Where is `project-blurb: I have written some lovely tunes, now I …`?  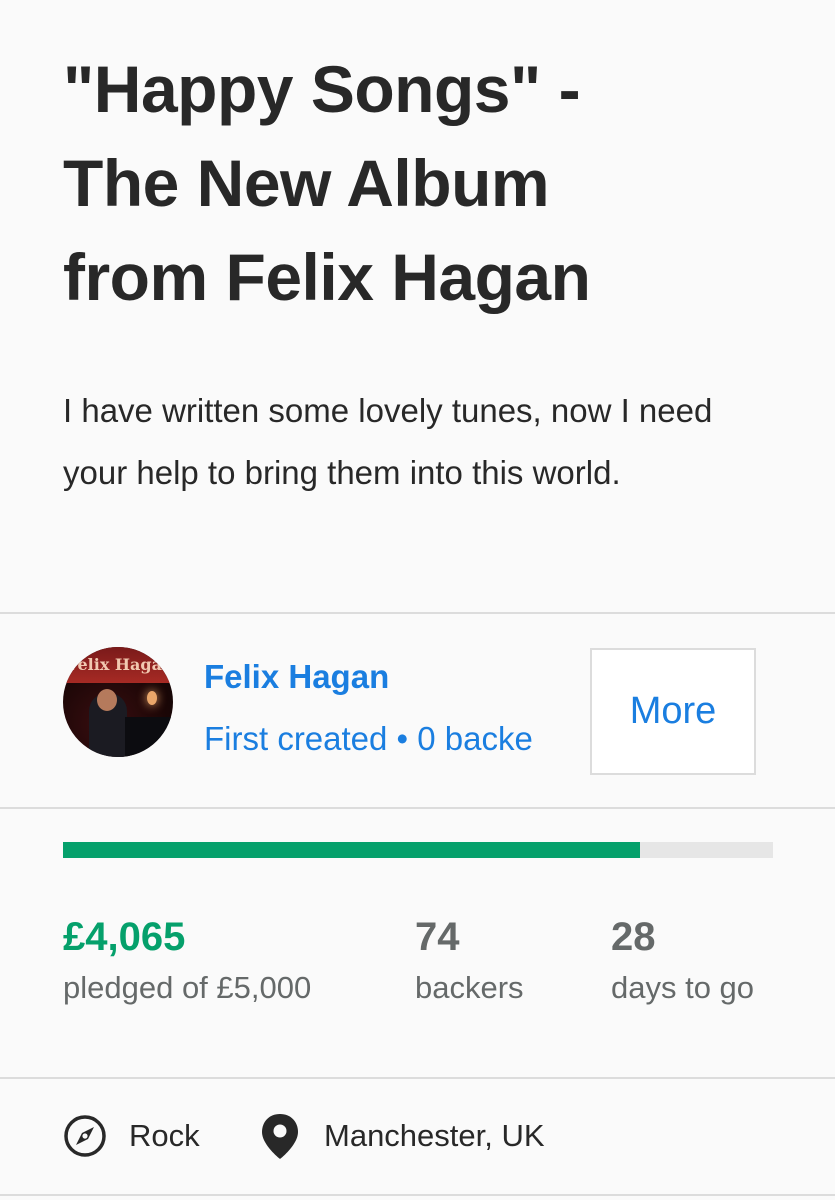
project-blurb: I have written some lovely tunes, now I … is located at coordinates (388, 441).